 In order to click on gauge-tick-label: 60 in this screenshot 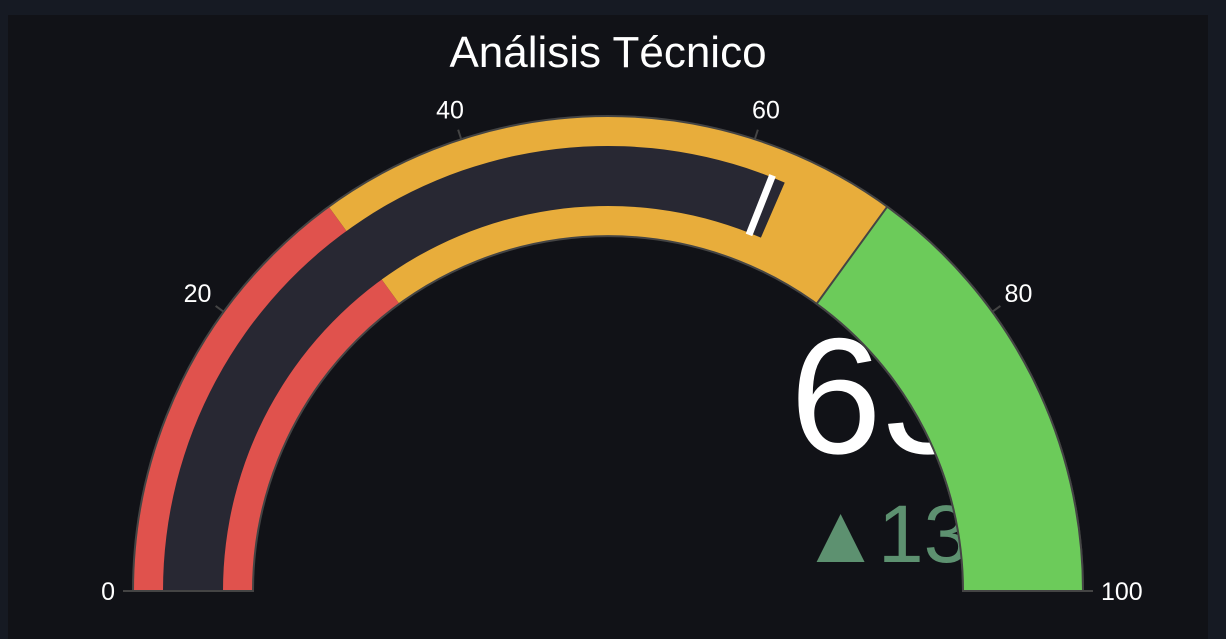, I will do `click(766, 111)`.